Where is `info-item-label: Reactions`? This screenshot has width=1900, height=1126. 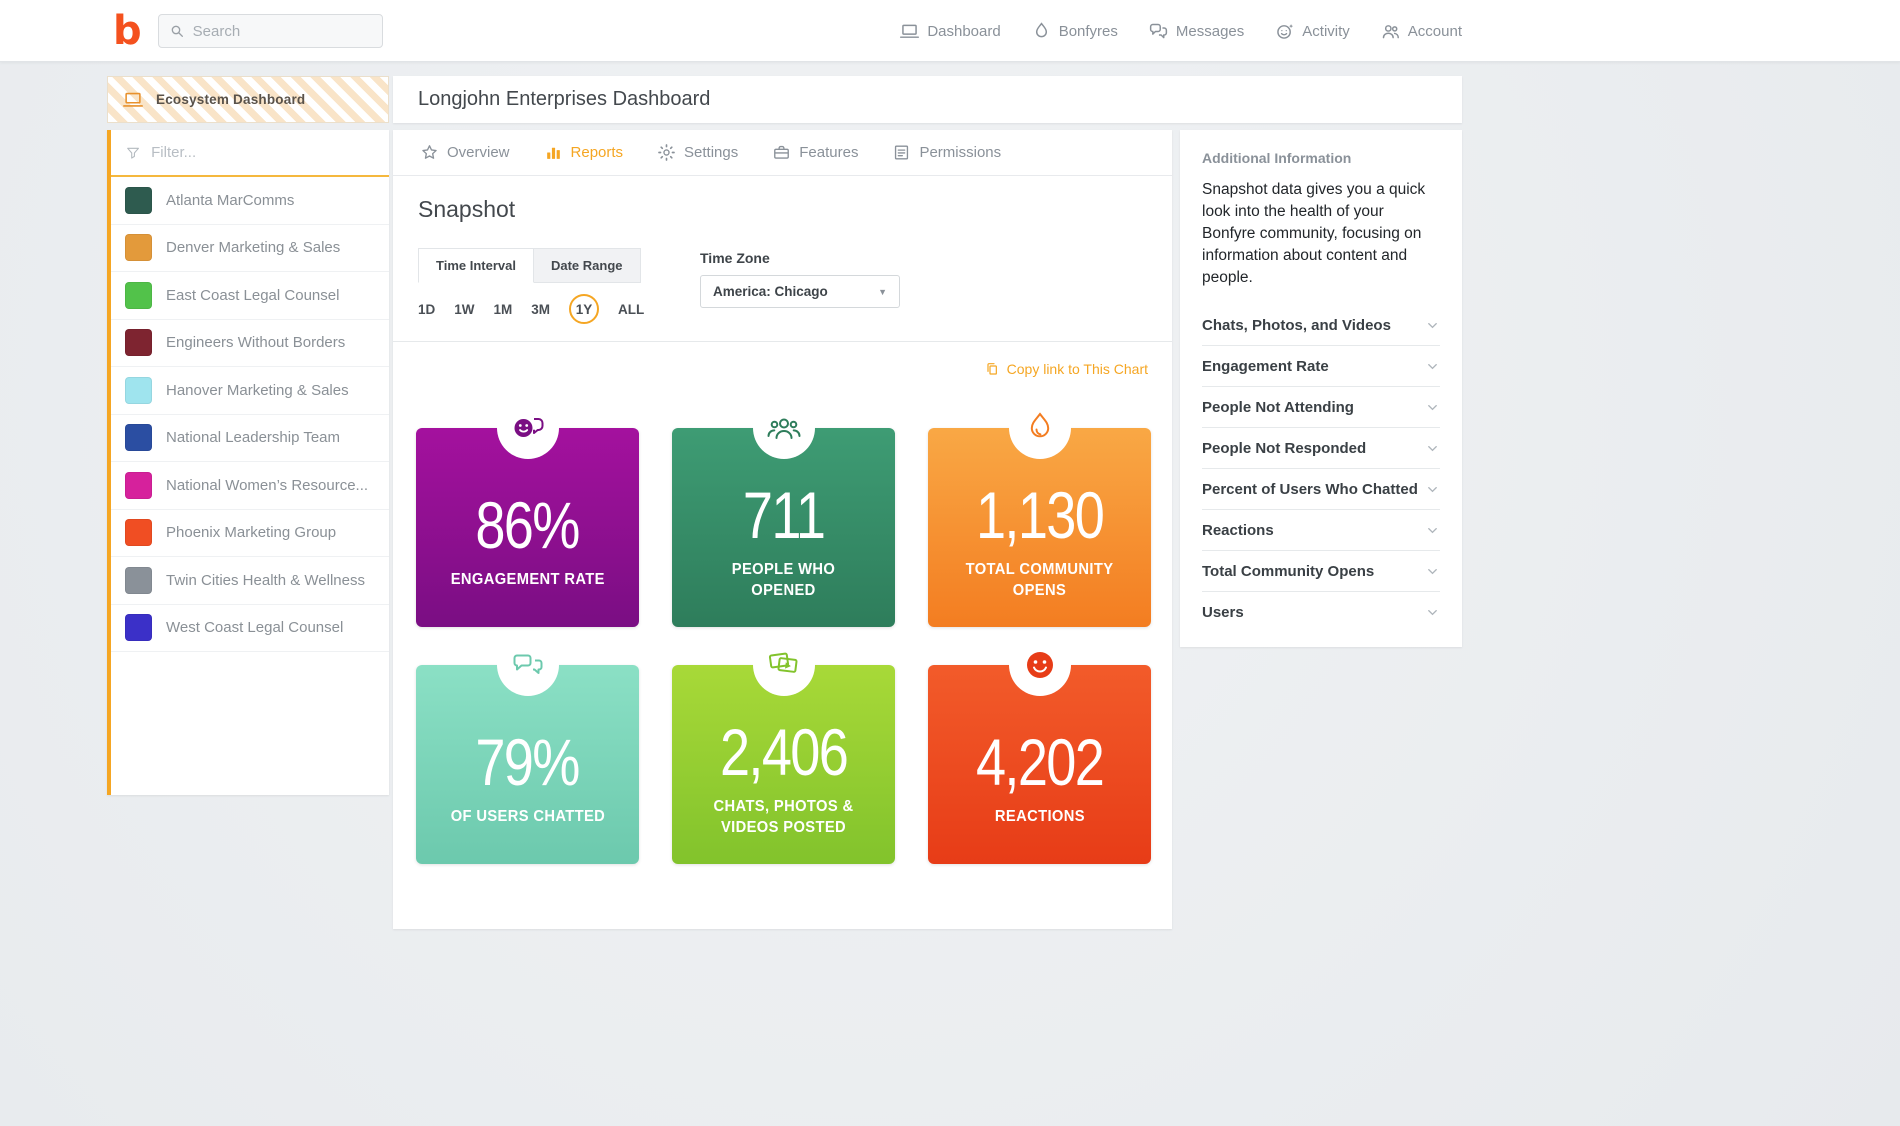 info-item-label: Reactions is located at coordinates (1238, 530).